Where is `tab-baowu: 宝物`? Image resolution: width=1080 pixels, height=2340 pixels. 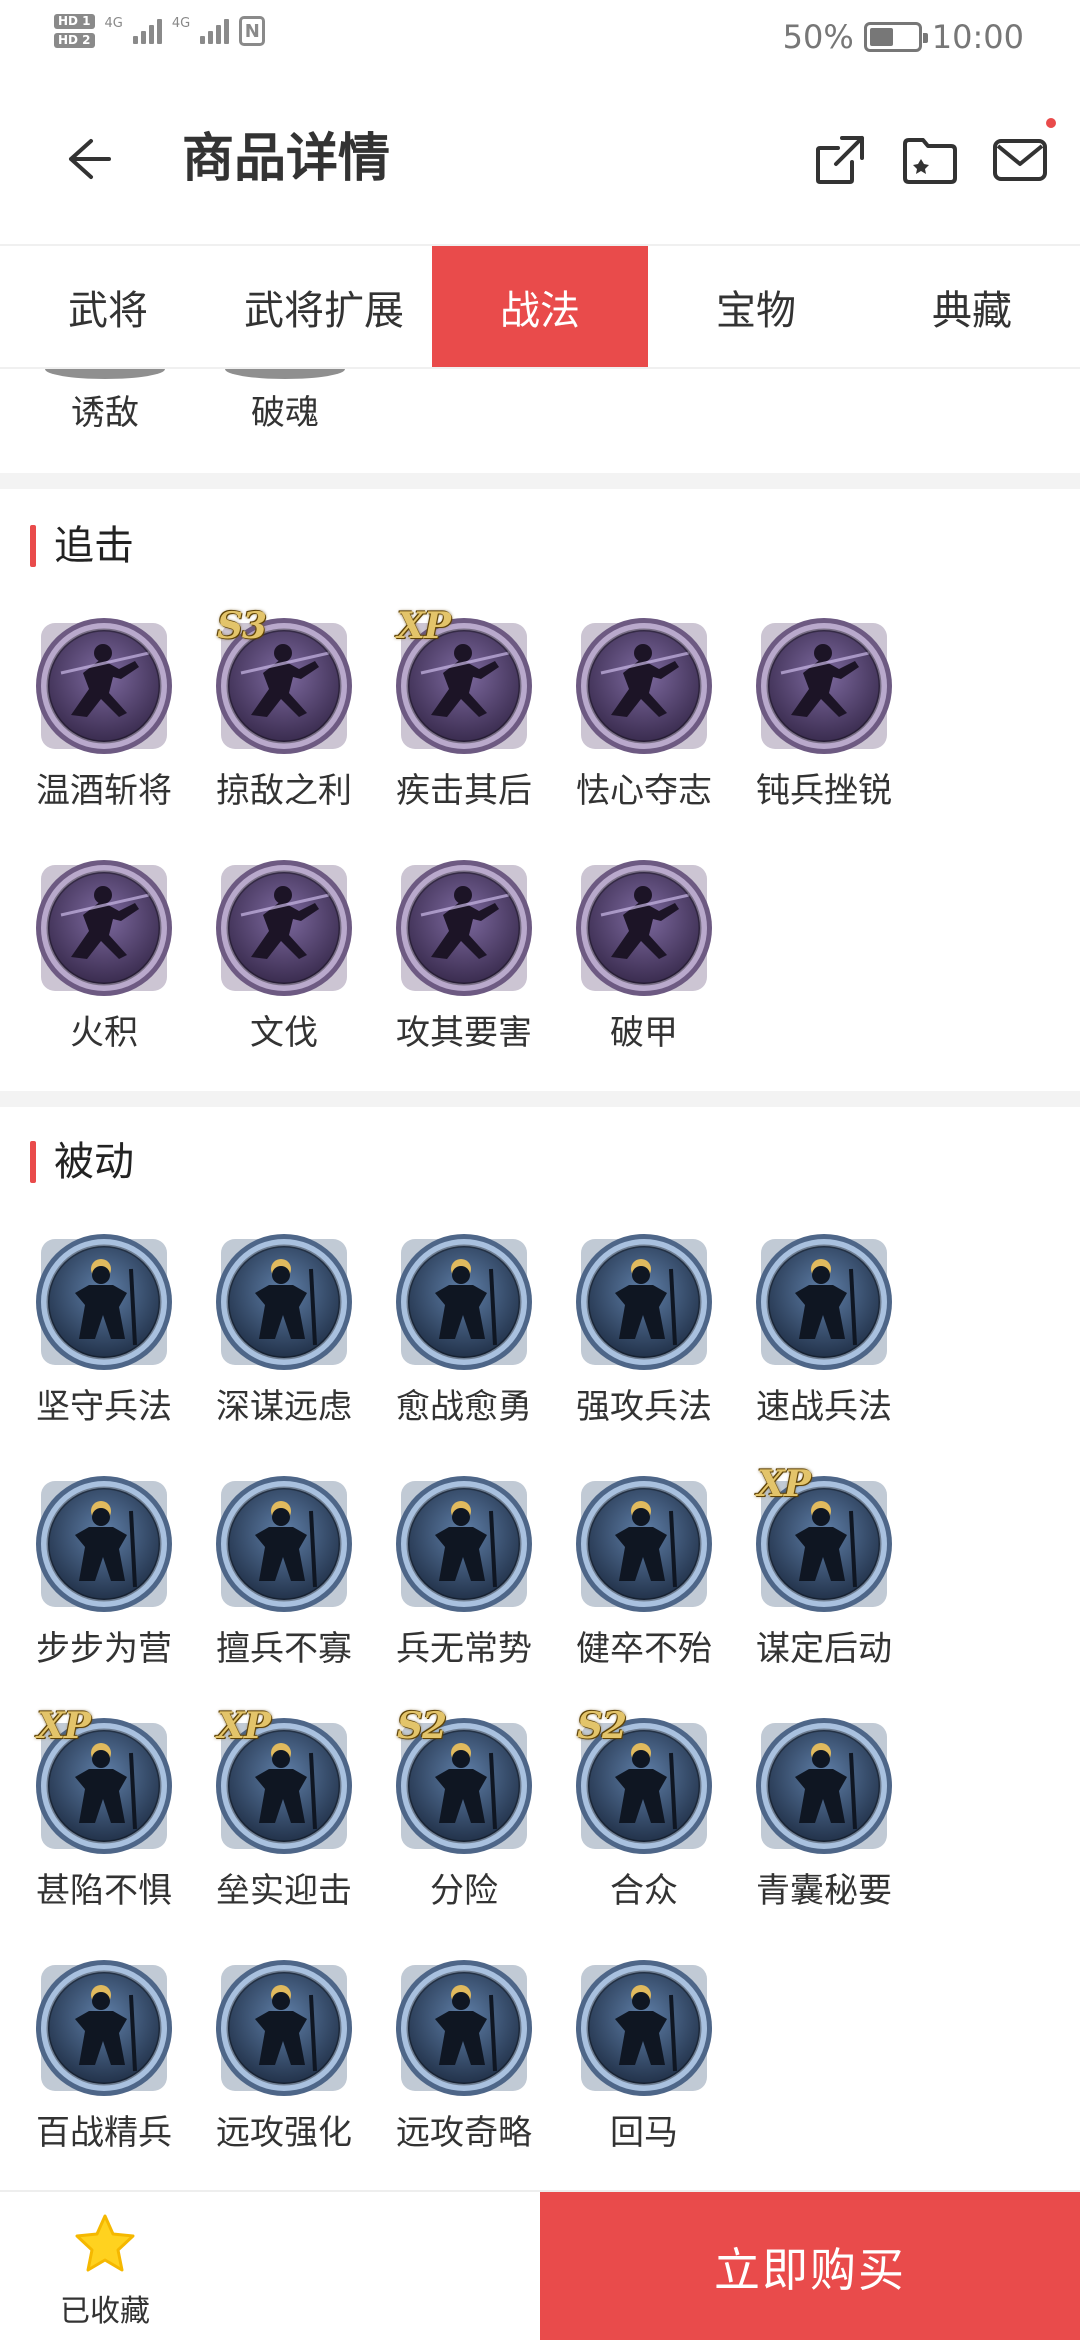 tab-baowu: 宝物 is located at coordinates (756, 306).